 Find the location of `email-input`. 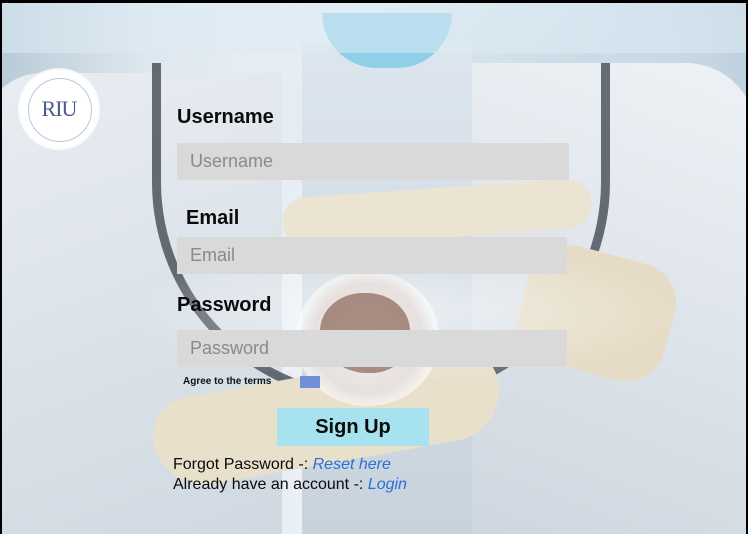

email-input is located at coordinates (372, 255).